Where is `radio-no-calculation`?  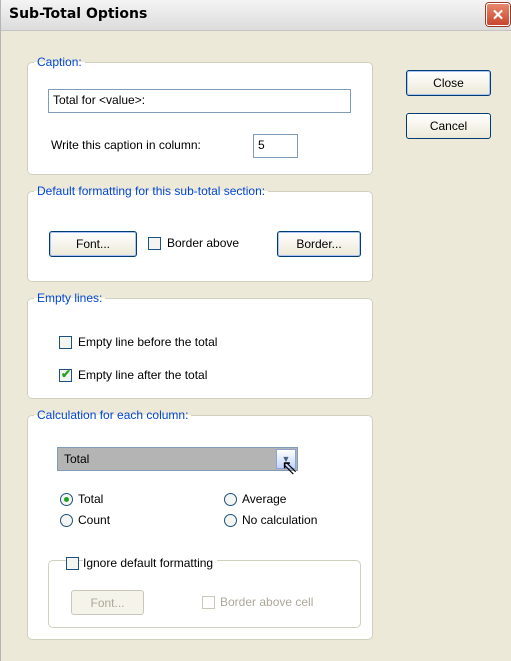 radio-no-calculation is located at coordinates (230, 520).